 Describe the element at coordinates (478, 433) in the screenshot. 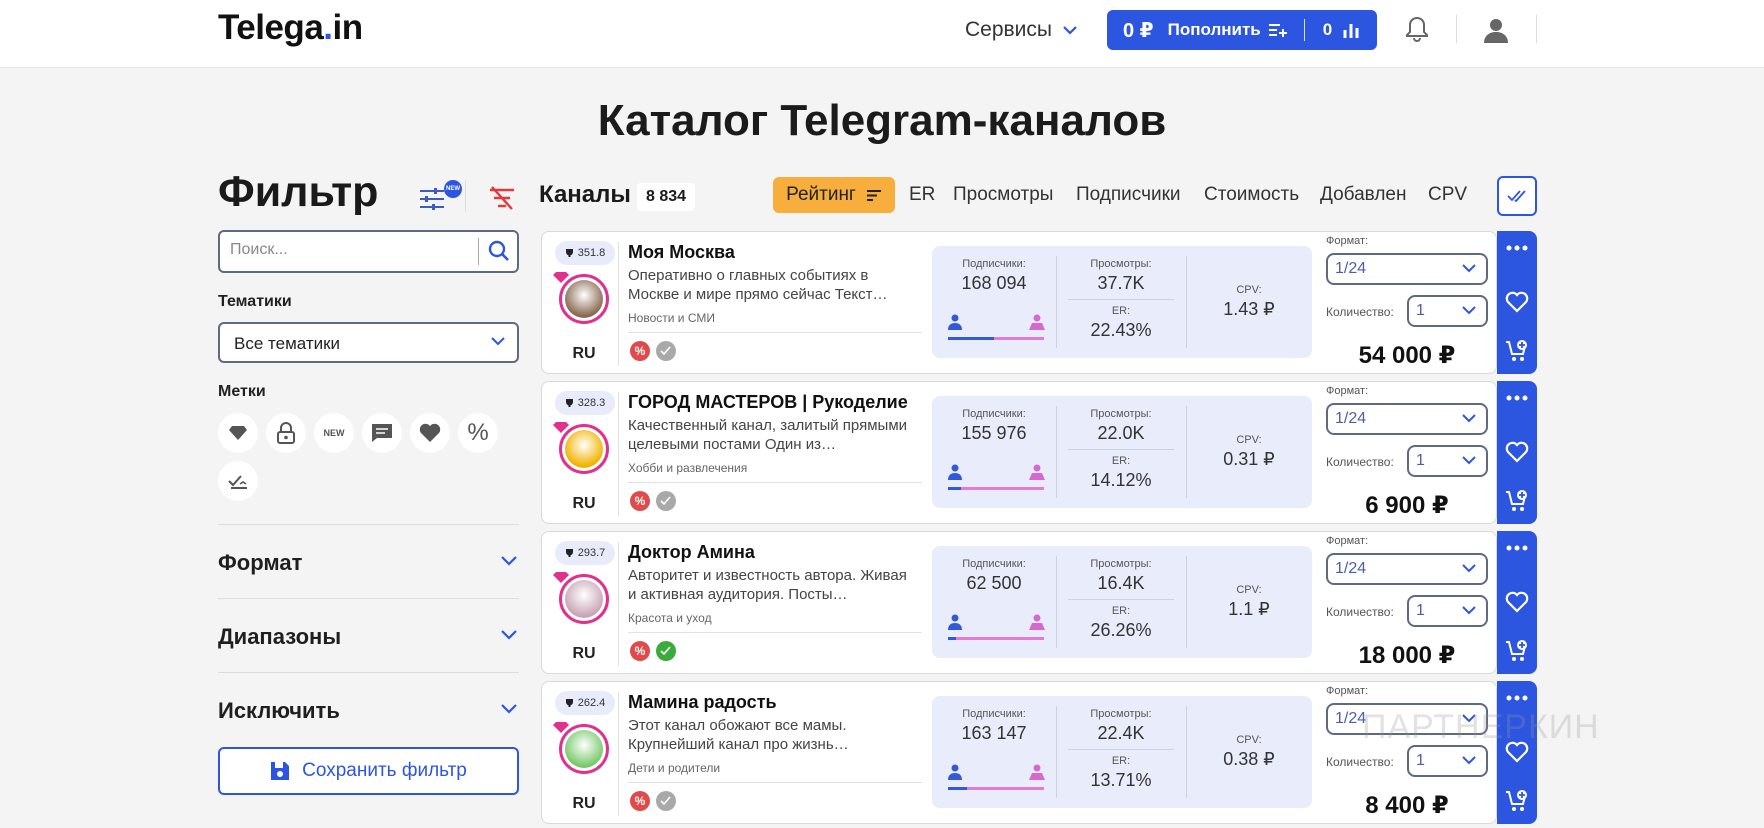

I see `tag-discount: %` at that location.